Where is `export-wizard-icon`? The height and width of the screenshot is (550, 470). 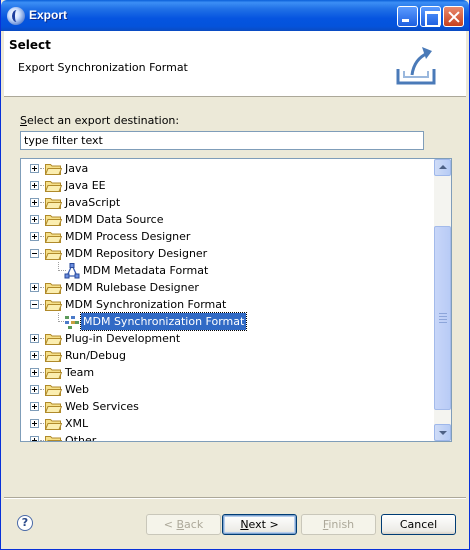 export-wizard-icon is located at coordinates (416, 66).